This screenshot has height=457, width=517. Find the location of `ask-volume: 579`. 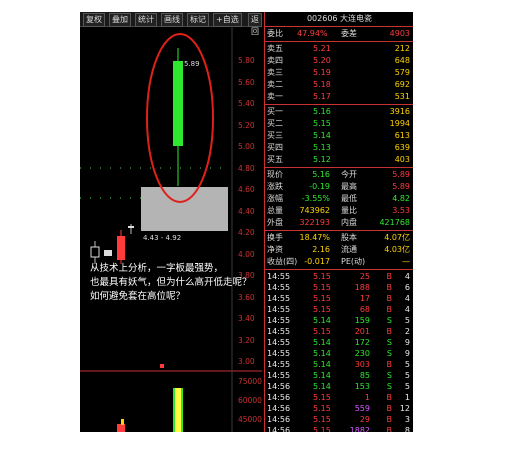

ask-volume: 579 is located at coordinates (402, 72).